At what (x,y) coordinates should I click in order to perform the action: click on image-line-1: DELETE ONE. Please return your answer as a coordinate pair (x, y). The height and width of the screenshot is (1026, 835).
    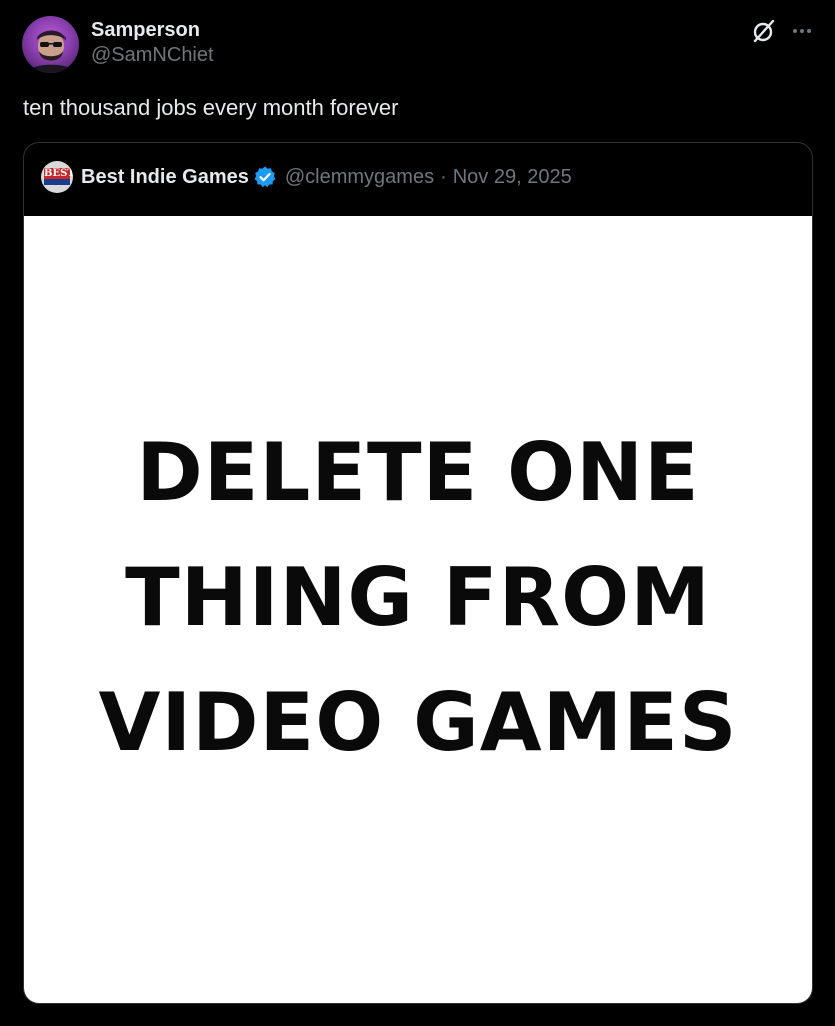
    Looking at the image, I should click on (418, 472).